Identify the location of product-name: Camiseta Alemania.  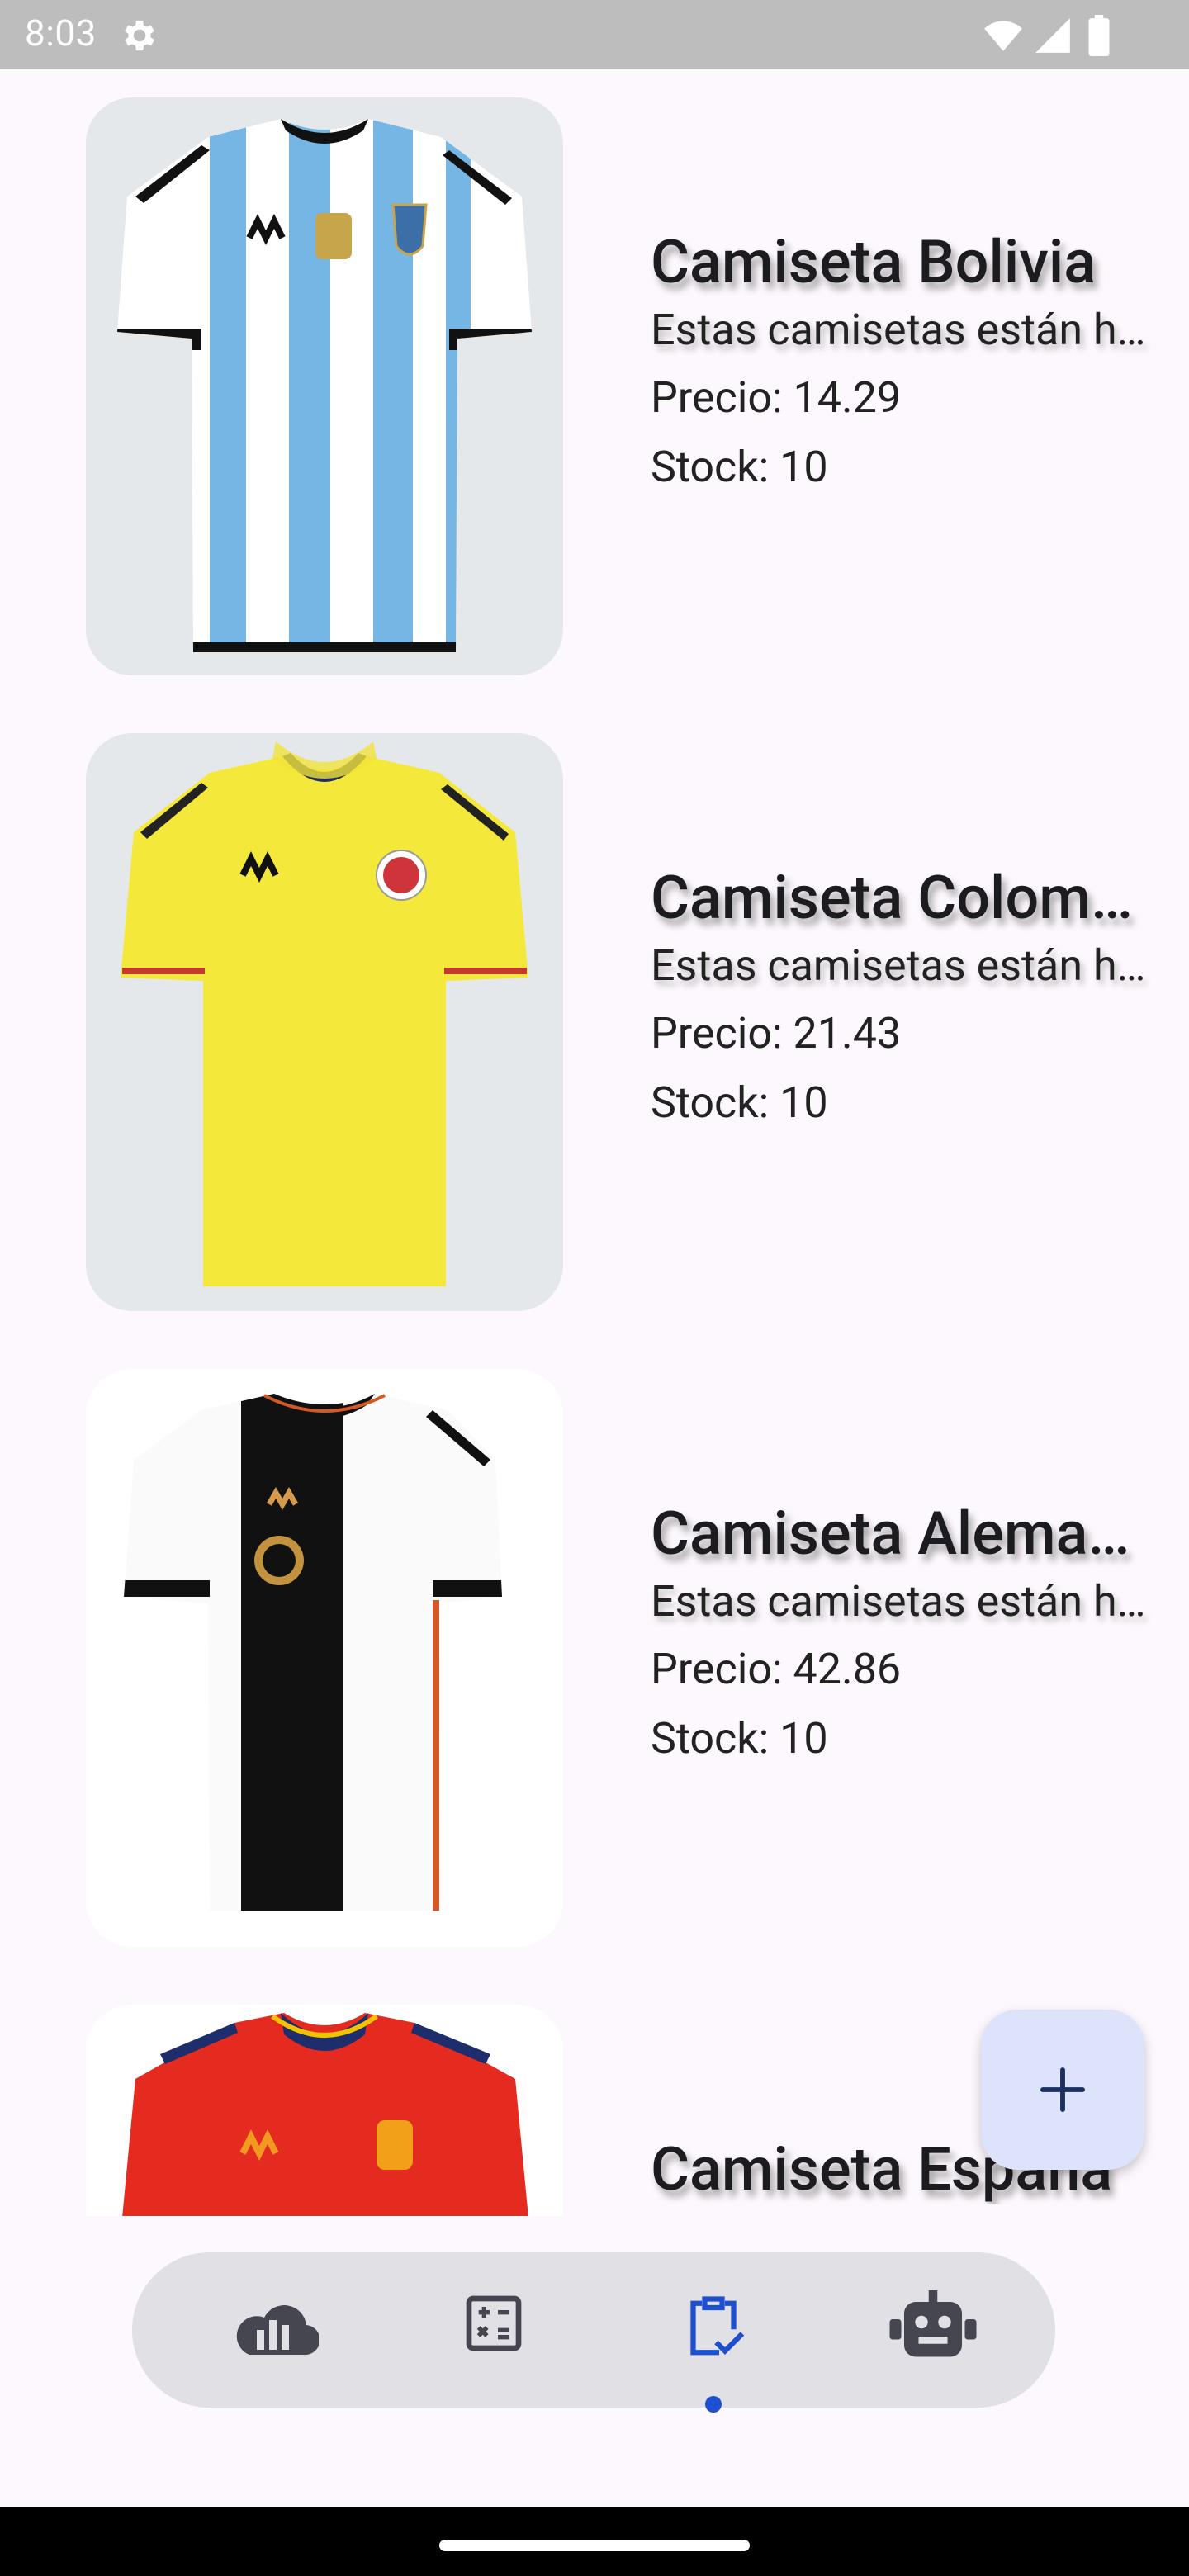
(907, 1534).